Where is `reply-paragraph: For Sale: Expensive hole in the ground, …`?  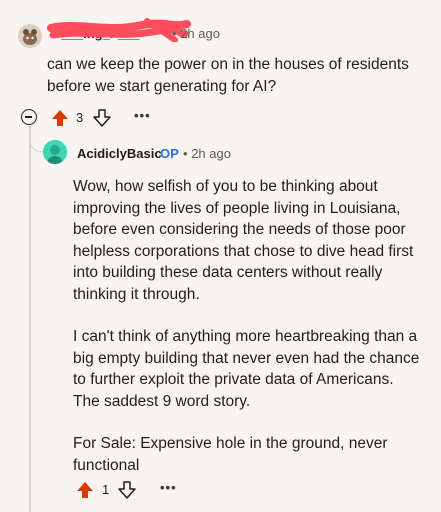
reply-paragraph: For Sale: Expensive hole in the ground, … is located at coordinates (230, 454).